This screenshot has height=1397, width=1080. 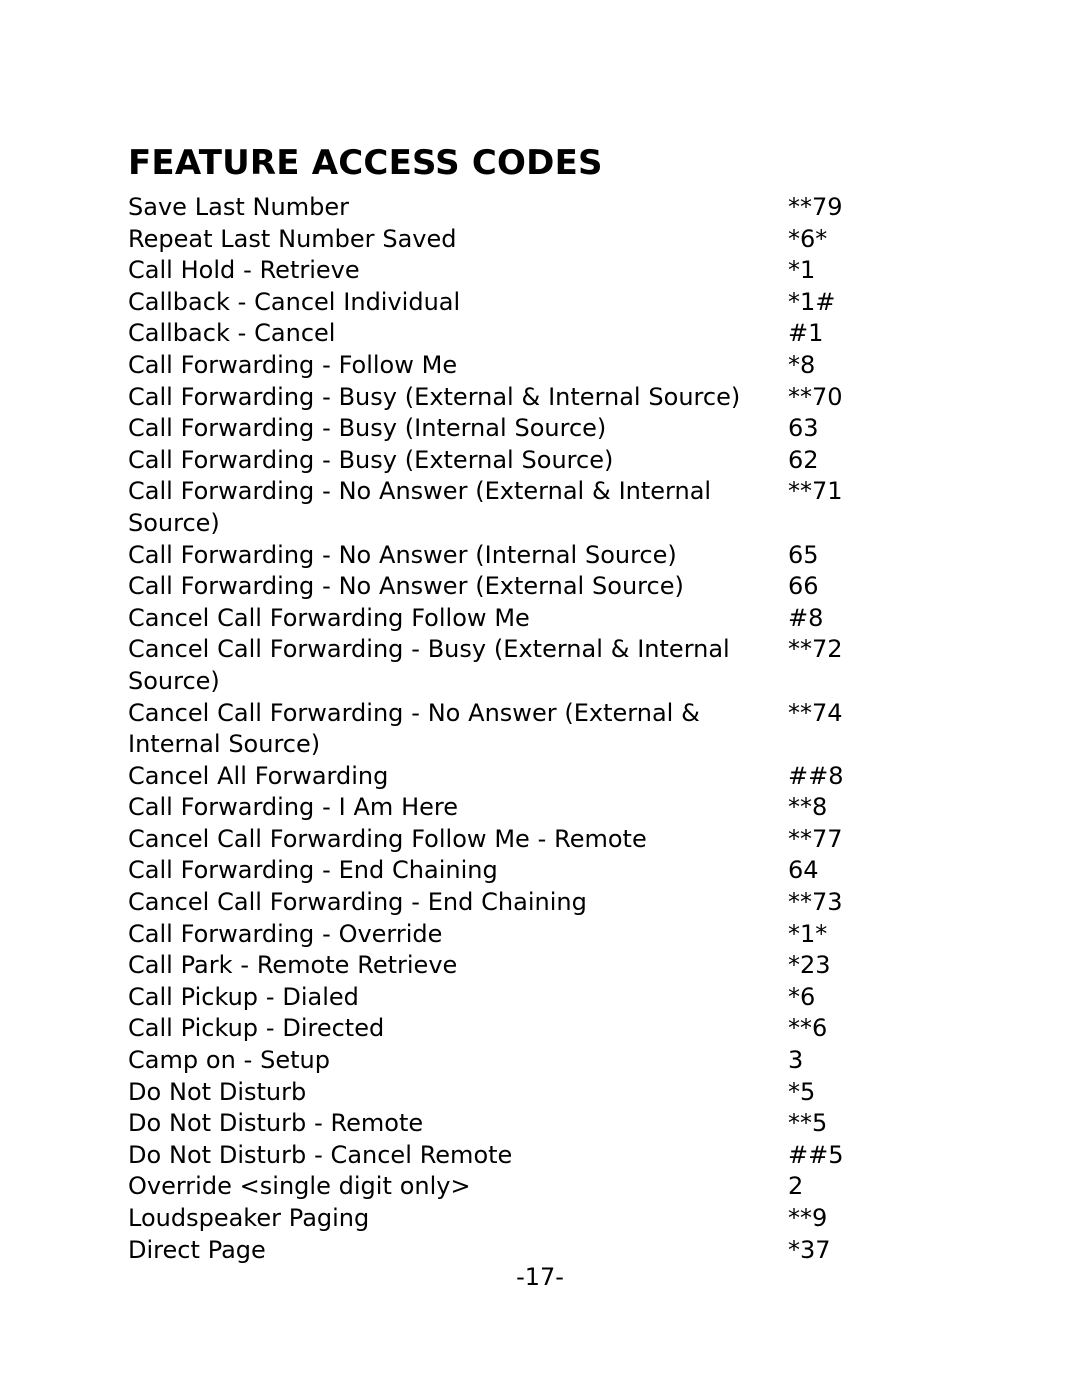 What do you see at coordinates (538, 1187) in the screenshot?
I see `feature-code-row: Override <single digit only> 2` at bounding box center [538, 1187].